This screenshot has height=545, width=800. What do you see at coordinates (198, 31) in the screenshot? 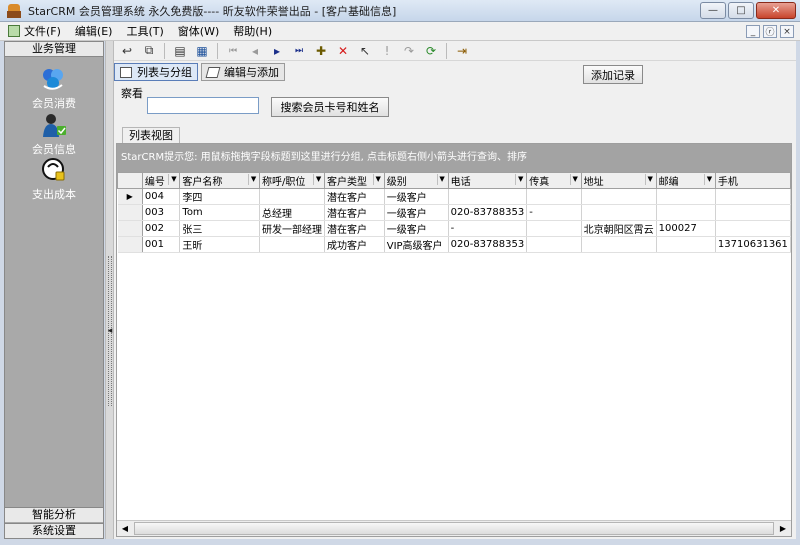
I see `menu-window: 窗体(W)` at bounding box center [198, 31].